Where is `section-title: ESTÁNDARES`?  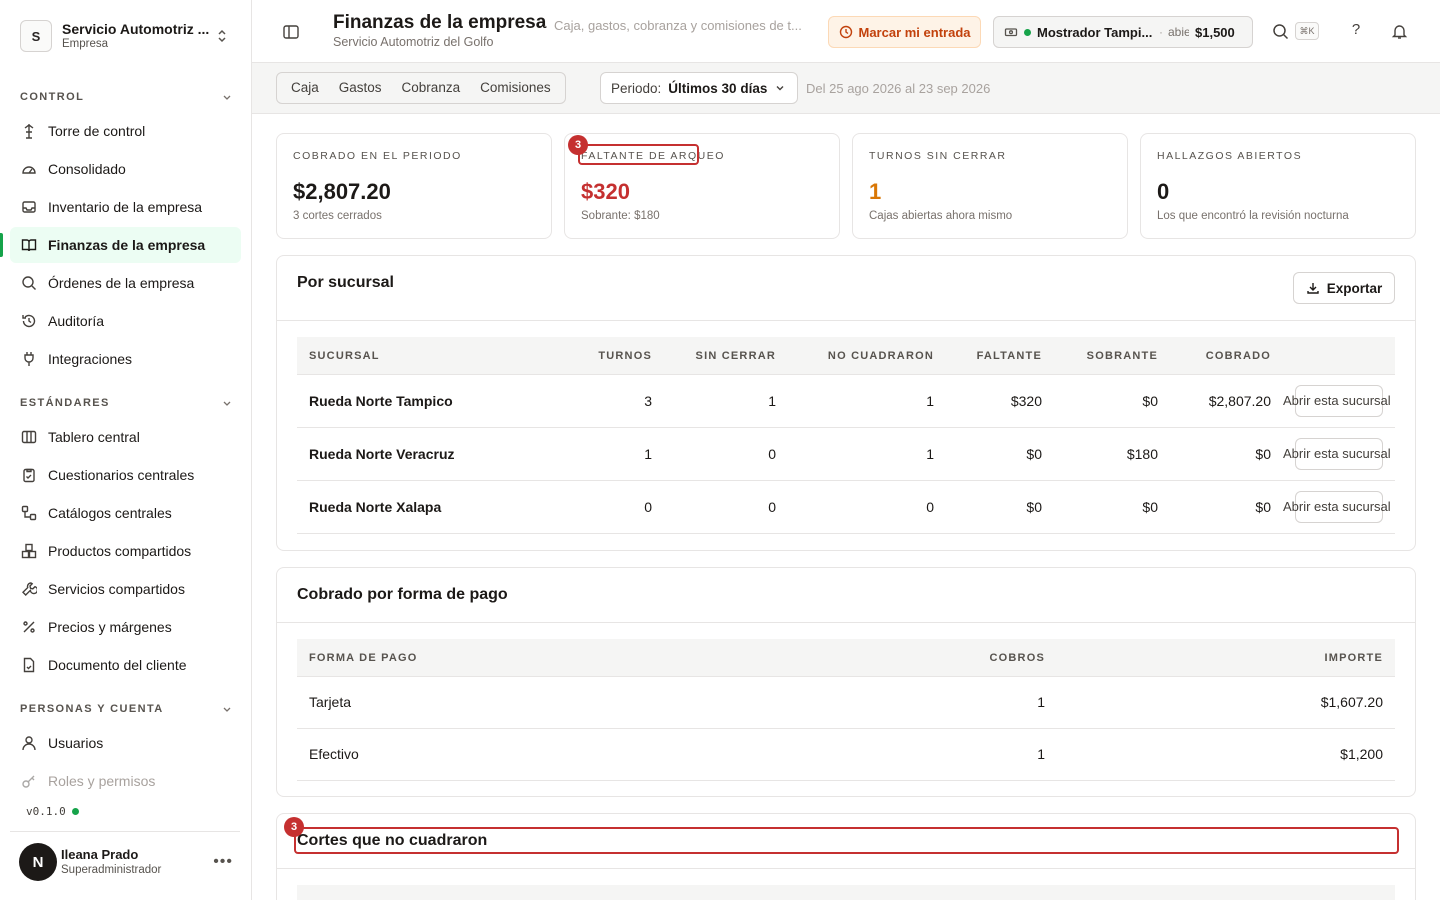
section-title: ESTÁNDARES is located at coordinates (65, 403).